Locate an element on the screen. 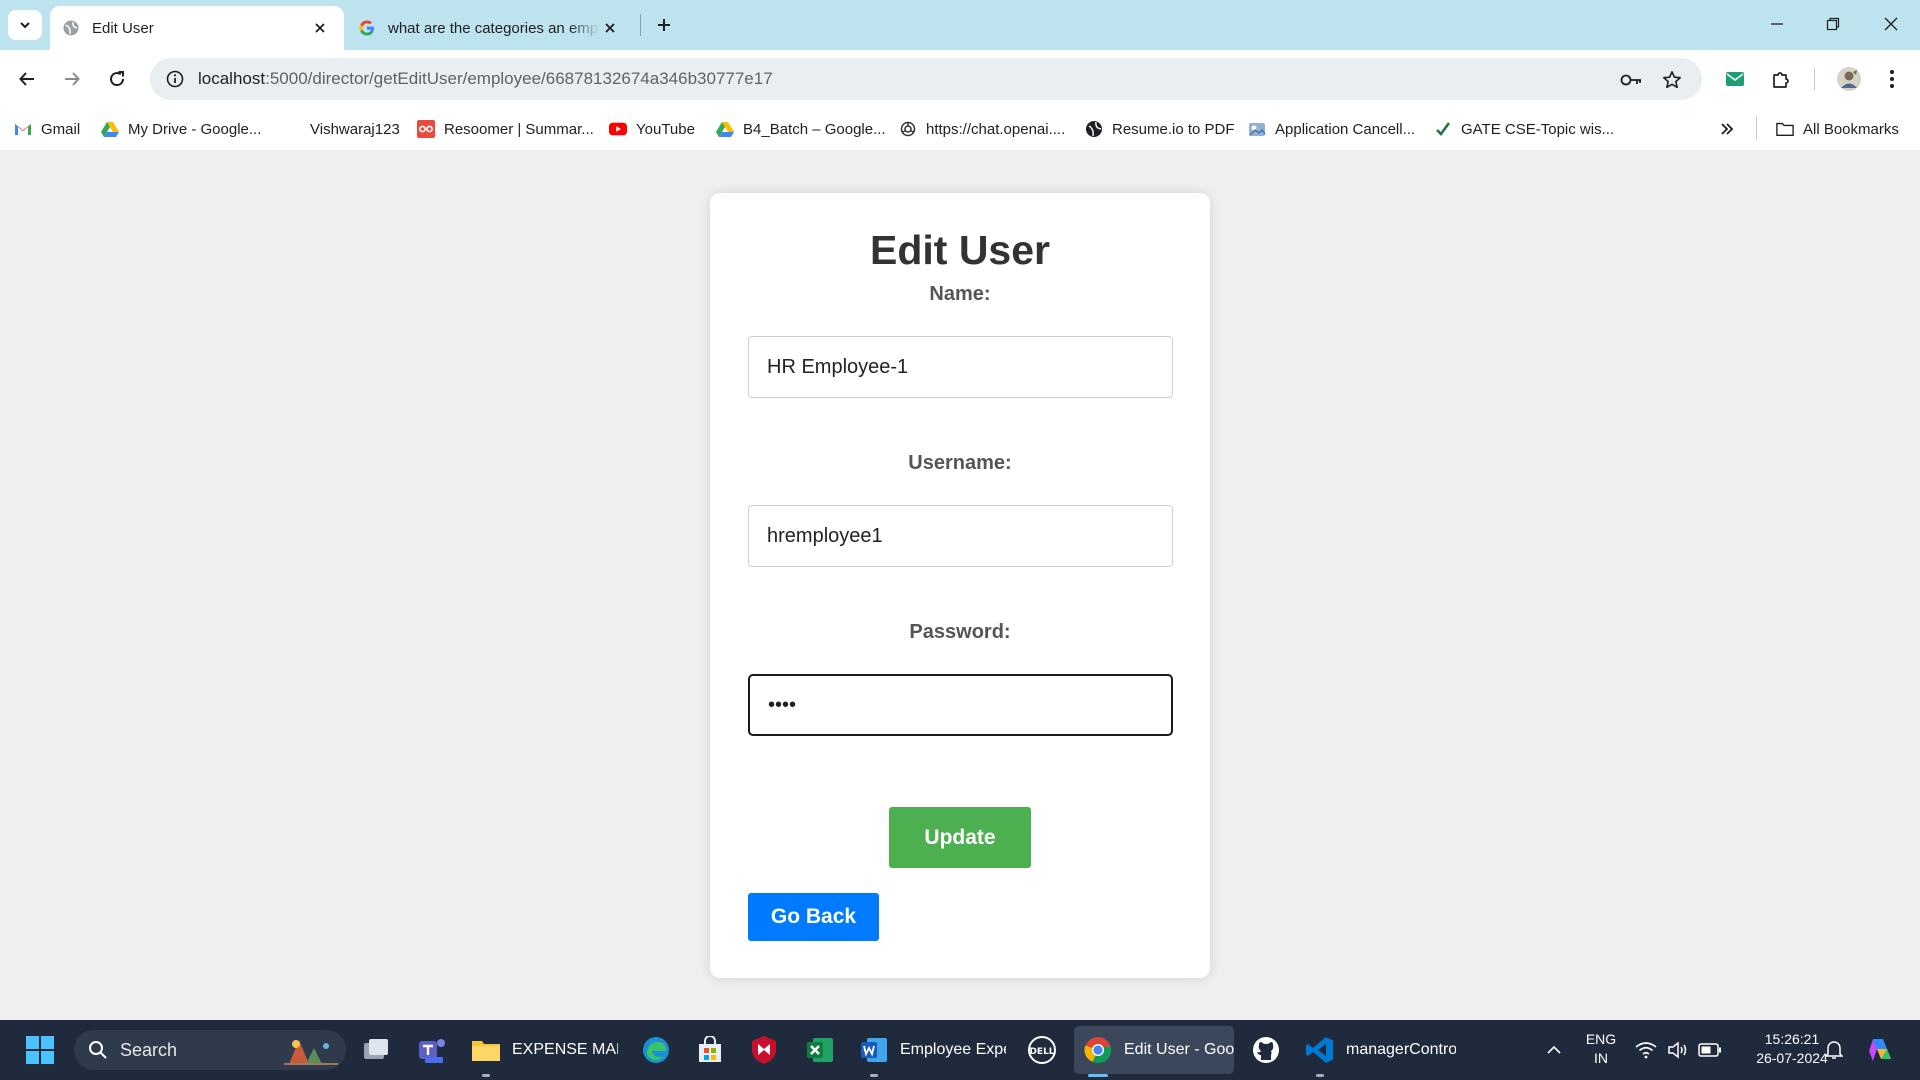 The width and height of the screenshot is (1920, 1080). google-icon is located at coordinates (367, 28).